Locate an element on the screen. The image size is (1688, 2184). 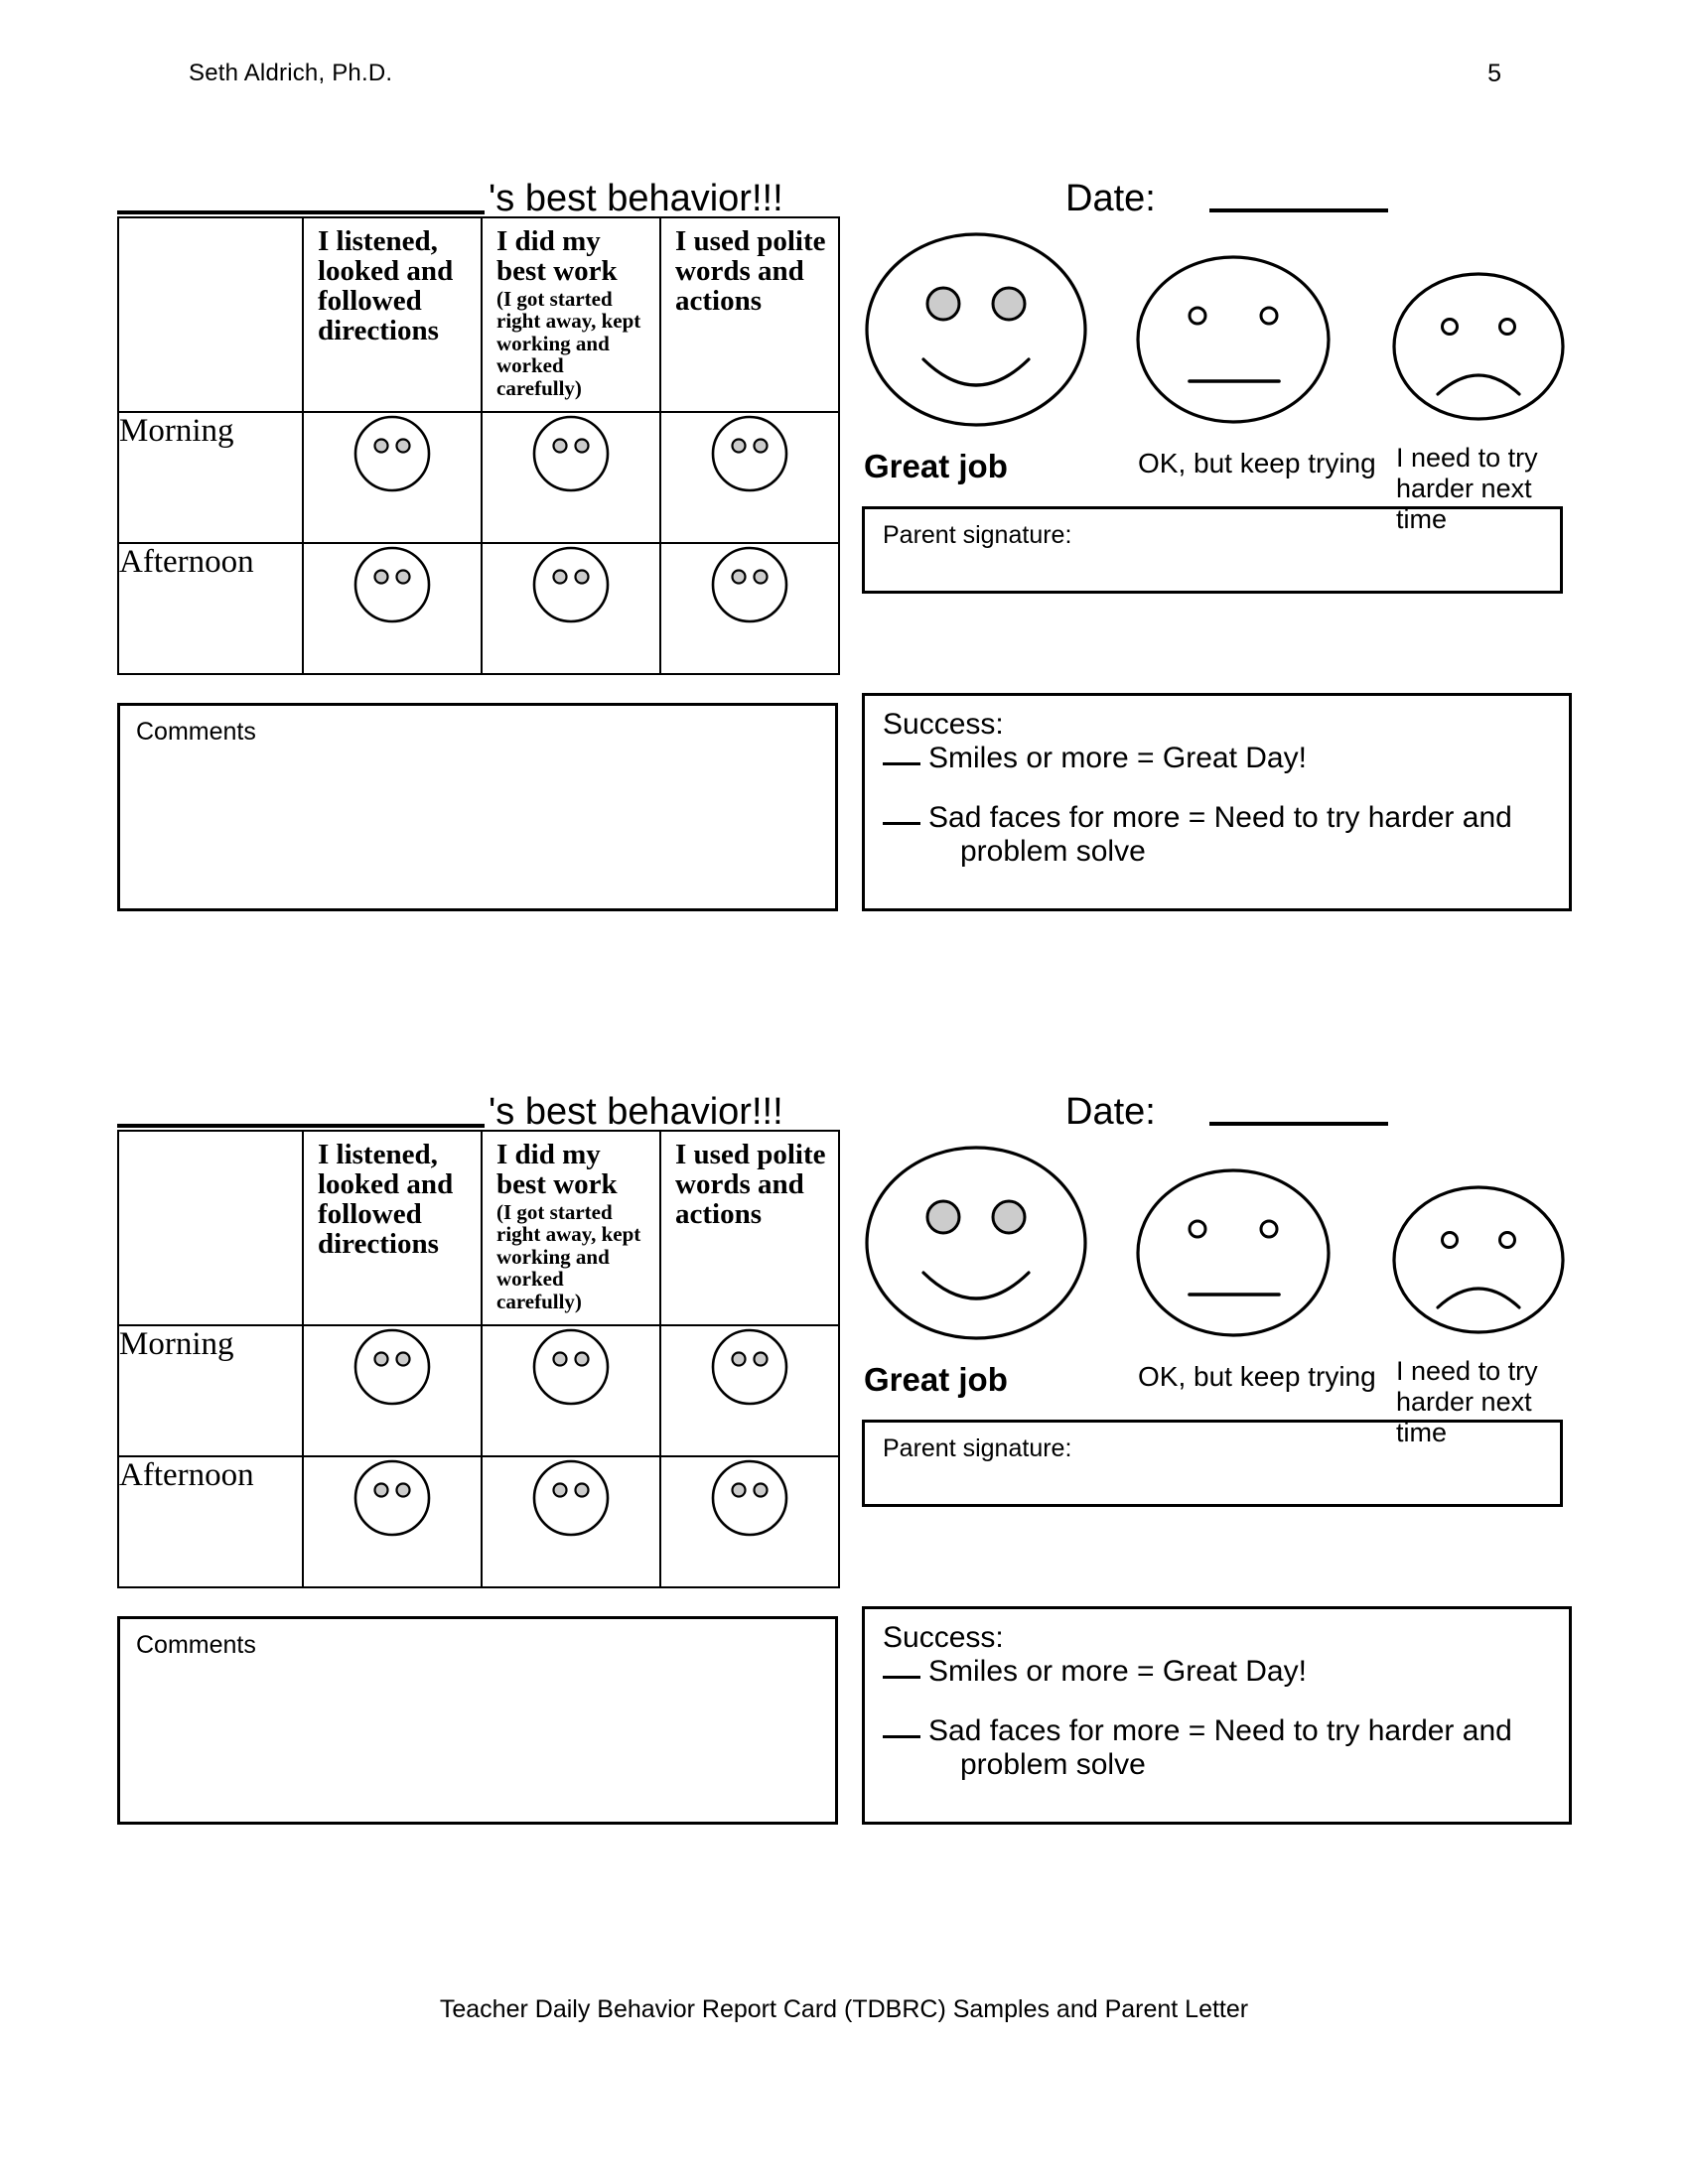
table-corner-cell is located at coordinates (210, 314).